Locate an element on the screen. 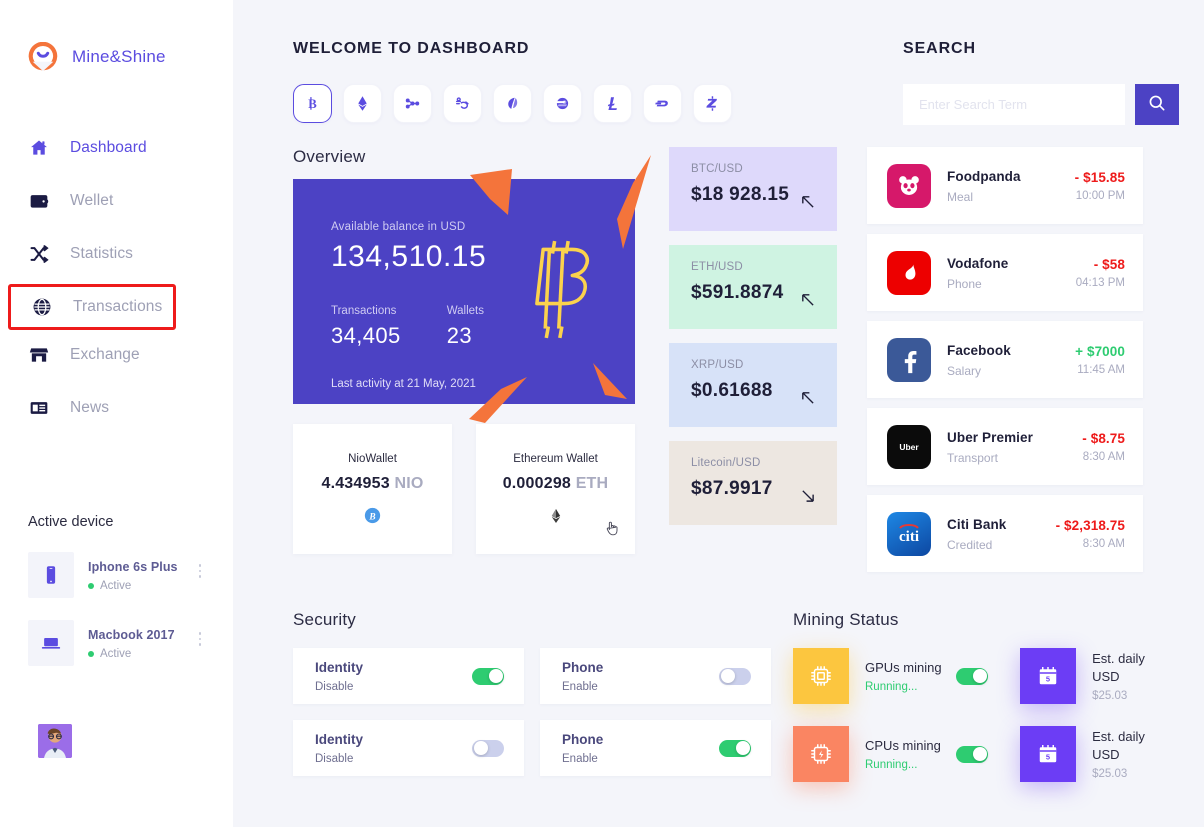 The height and width of the screenshot is (827, 1204). price-value: $0.61688 is located at coordinates (732, 390).